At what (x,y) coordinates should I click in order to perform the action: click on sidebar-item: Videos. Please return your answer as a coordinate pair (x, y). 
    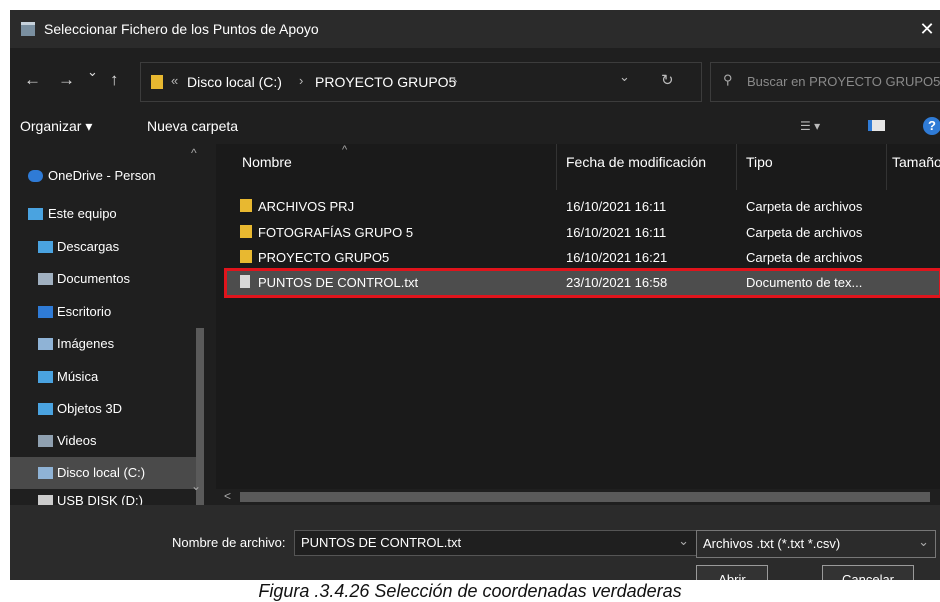
    Looking at the image, I should click on (105, 441).